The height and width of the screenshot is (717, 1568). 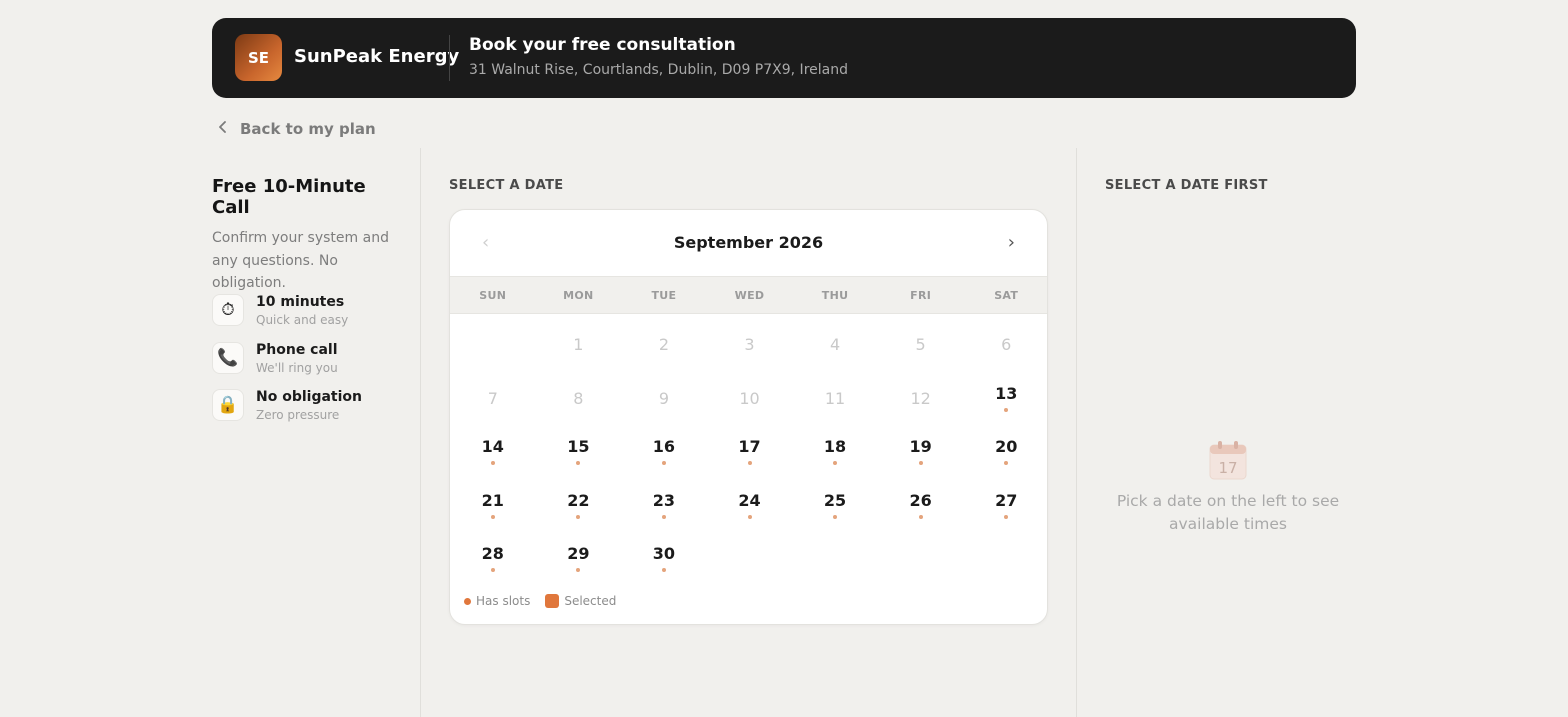 What do you see at coordinates (749, 398) in the screenshot?
I see `day-number: 10` at bounding box center [749, 398].